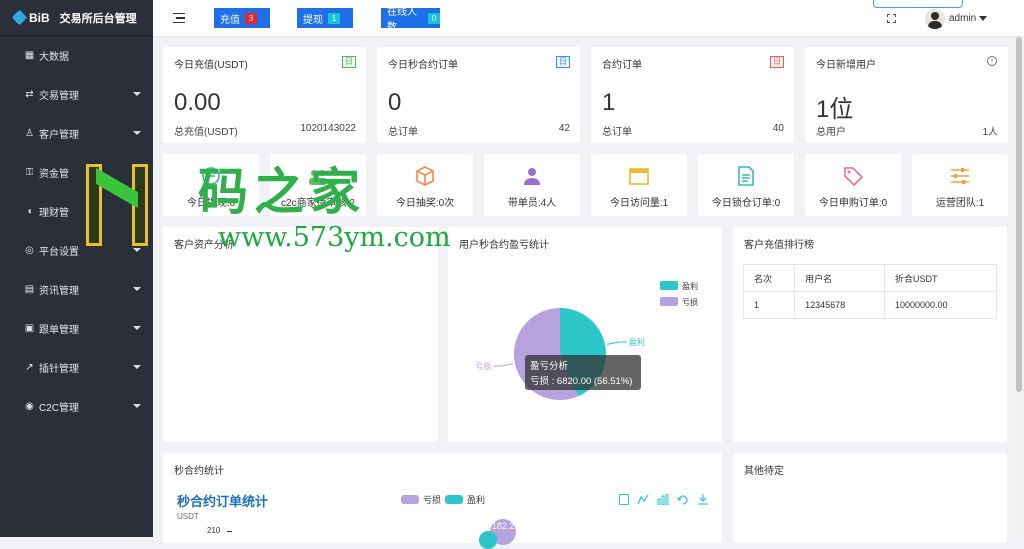  What do you see at coordinates (769, 305) in the screenshot?
I see `table-cell: 1` at bounding box center [769, 305].